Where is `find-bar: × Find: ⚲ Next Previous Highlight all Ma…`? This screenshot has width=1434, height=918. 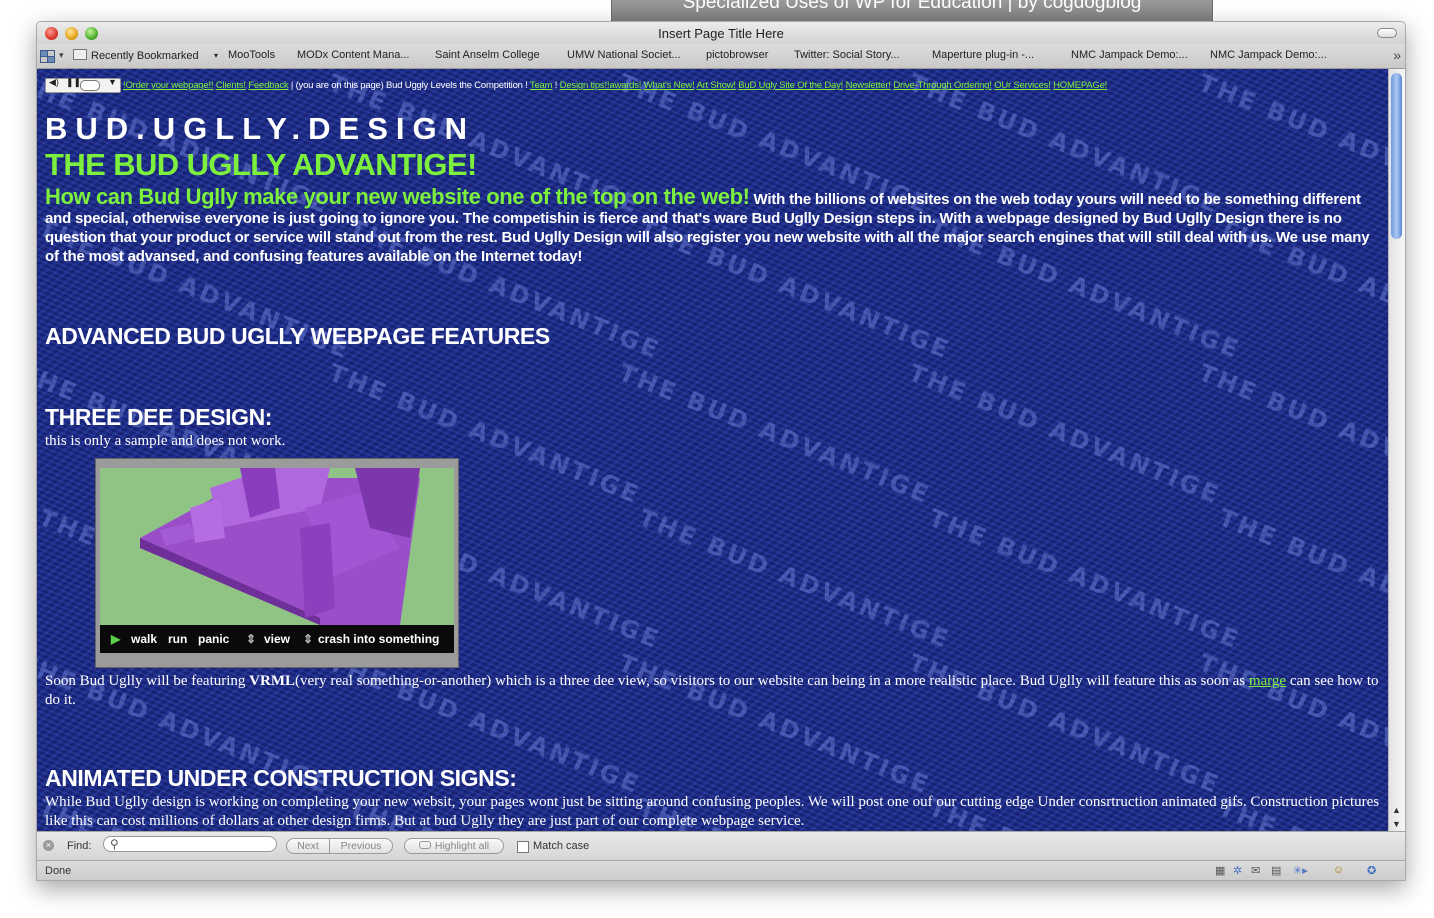
find-bar: × Find: ⚲ Next Previous Highlight all Ma… is located at coordinates (721, 845).